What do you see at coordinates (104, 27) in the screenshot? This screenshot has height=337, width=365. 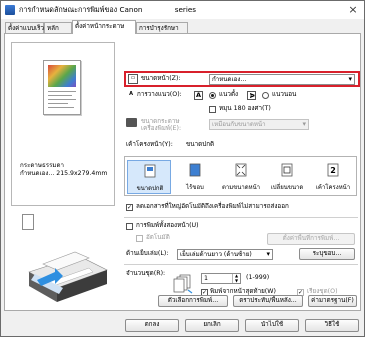 I see `tab-page-setup: ตั้งค่าหน้ากระดาษ` at bounding box center [104, 27].